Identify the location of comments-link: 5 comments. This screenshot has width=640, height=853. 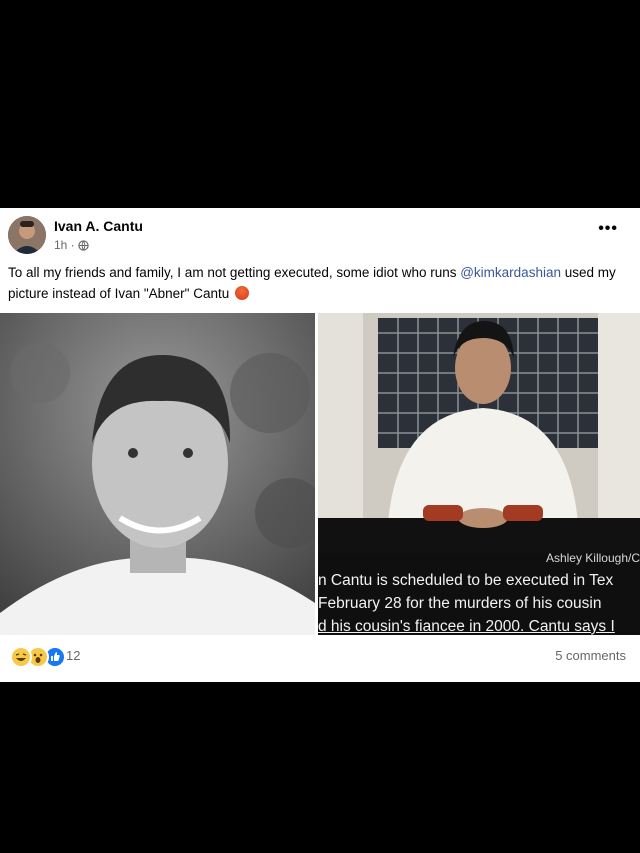
(590, 655).